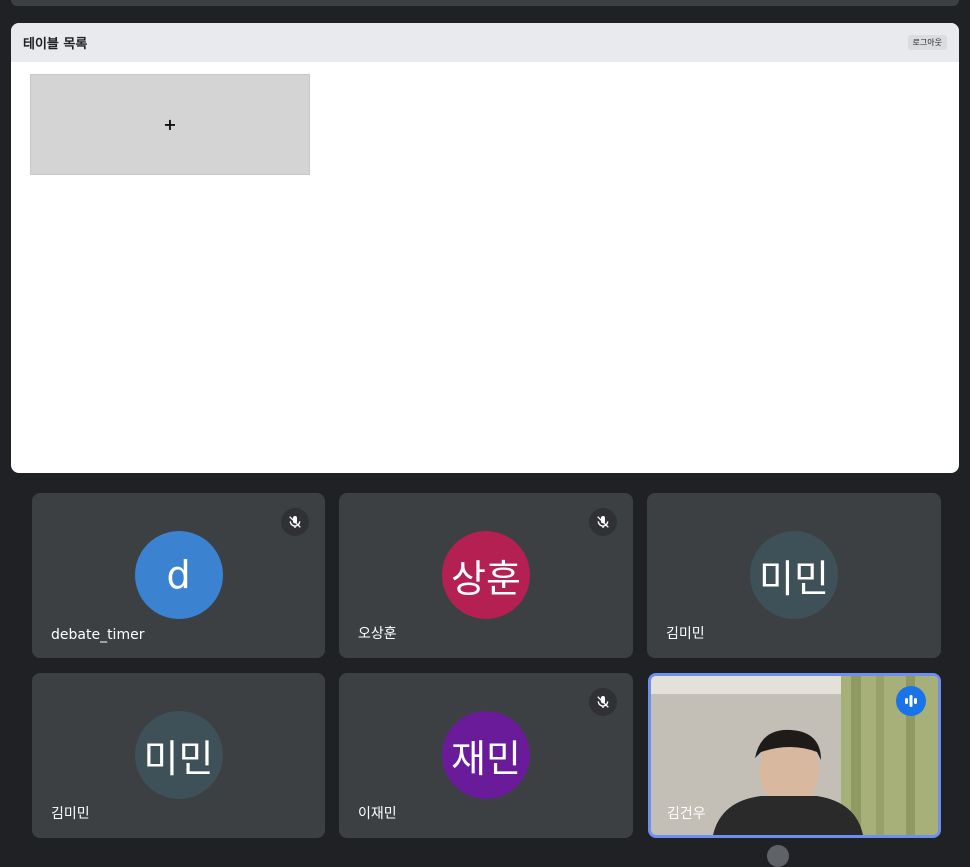 The height and width of the screenshot is (867, 970). I want to click on add-table-button: +, so click(170, 124).